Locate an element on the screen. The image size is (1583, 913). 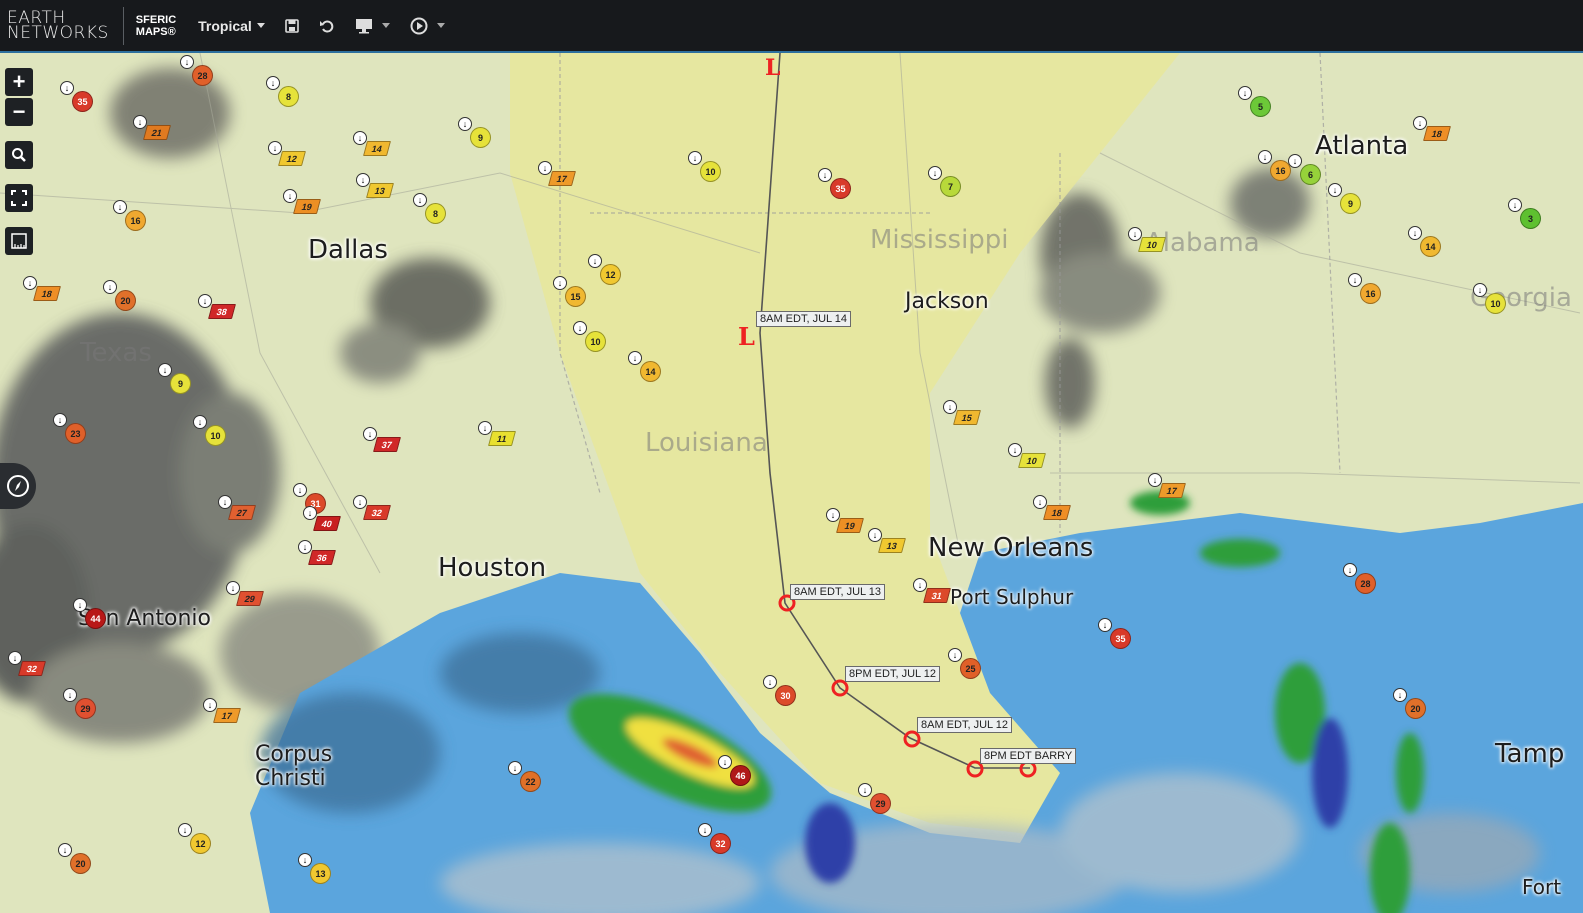
observation-marker: 21 is located at coordinates (157, 132).